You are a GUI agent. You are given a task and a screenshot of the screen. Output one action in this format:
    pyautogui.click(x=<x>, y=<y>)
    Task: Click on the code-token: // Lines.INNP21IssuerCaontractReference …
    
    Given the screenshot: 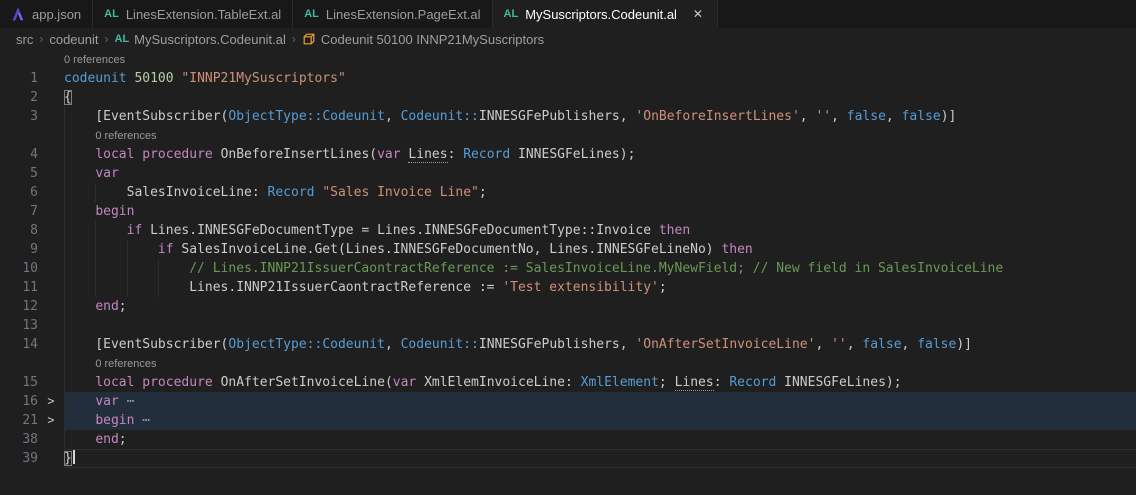 What is the action you would take?
    pyautogui.click(x=596, y=268)
    